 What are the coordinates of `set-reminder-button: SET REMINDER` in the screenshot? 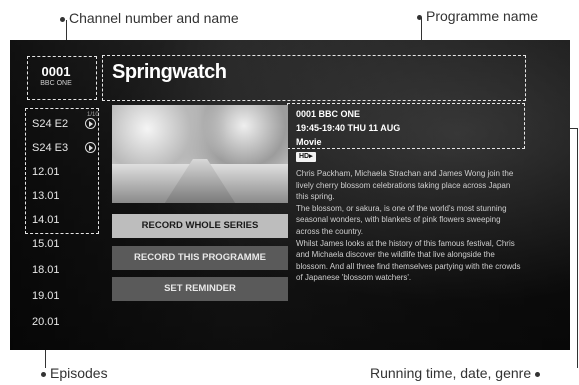 It's located at (200, 289).